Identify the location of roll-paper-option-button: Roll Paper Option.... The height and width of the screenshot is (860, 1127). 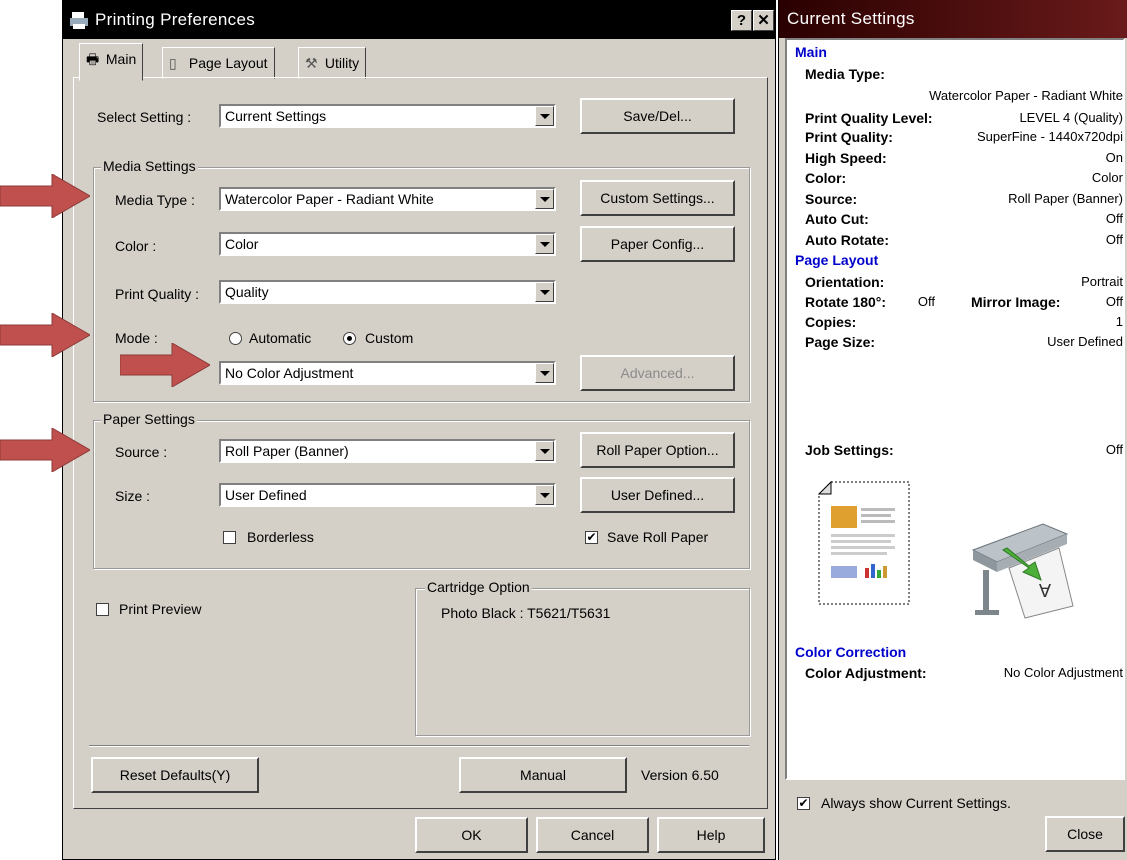
(657, 450).